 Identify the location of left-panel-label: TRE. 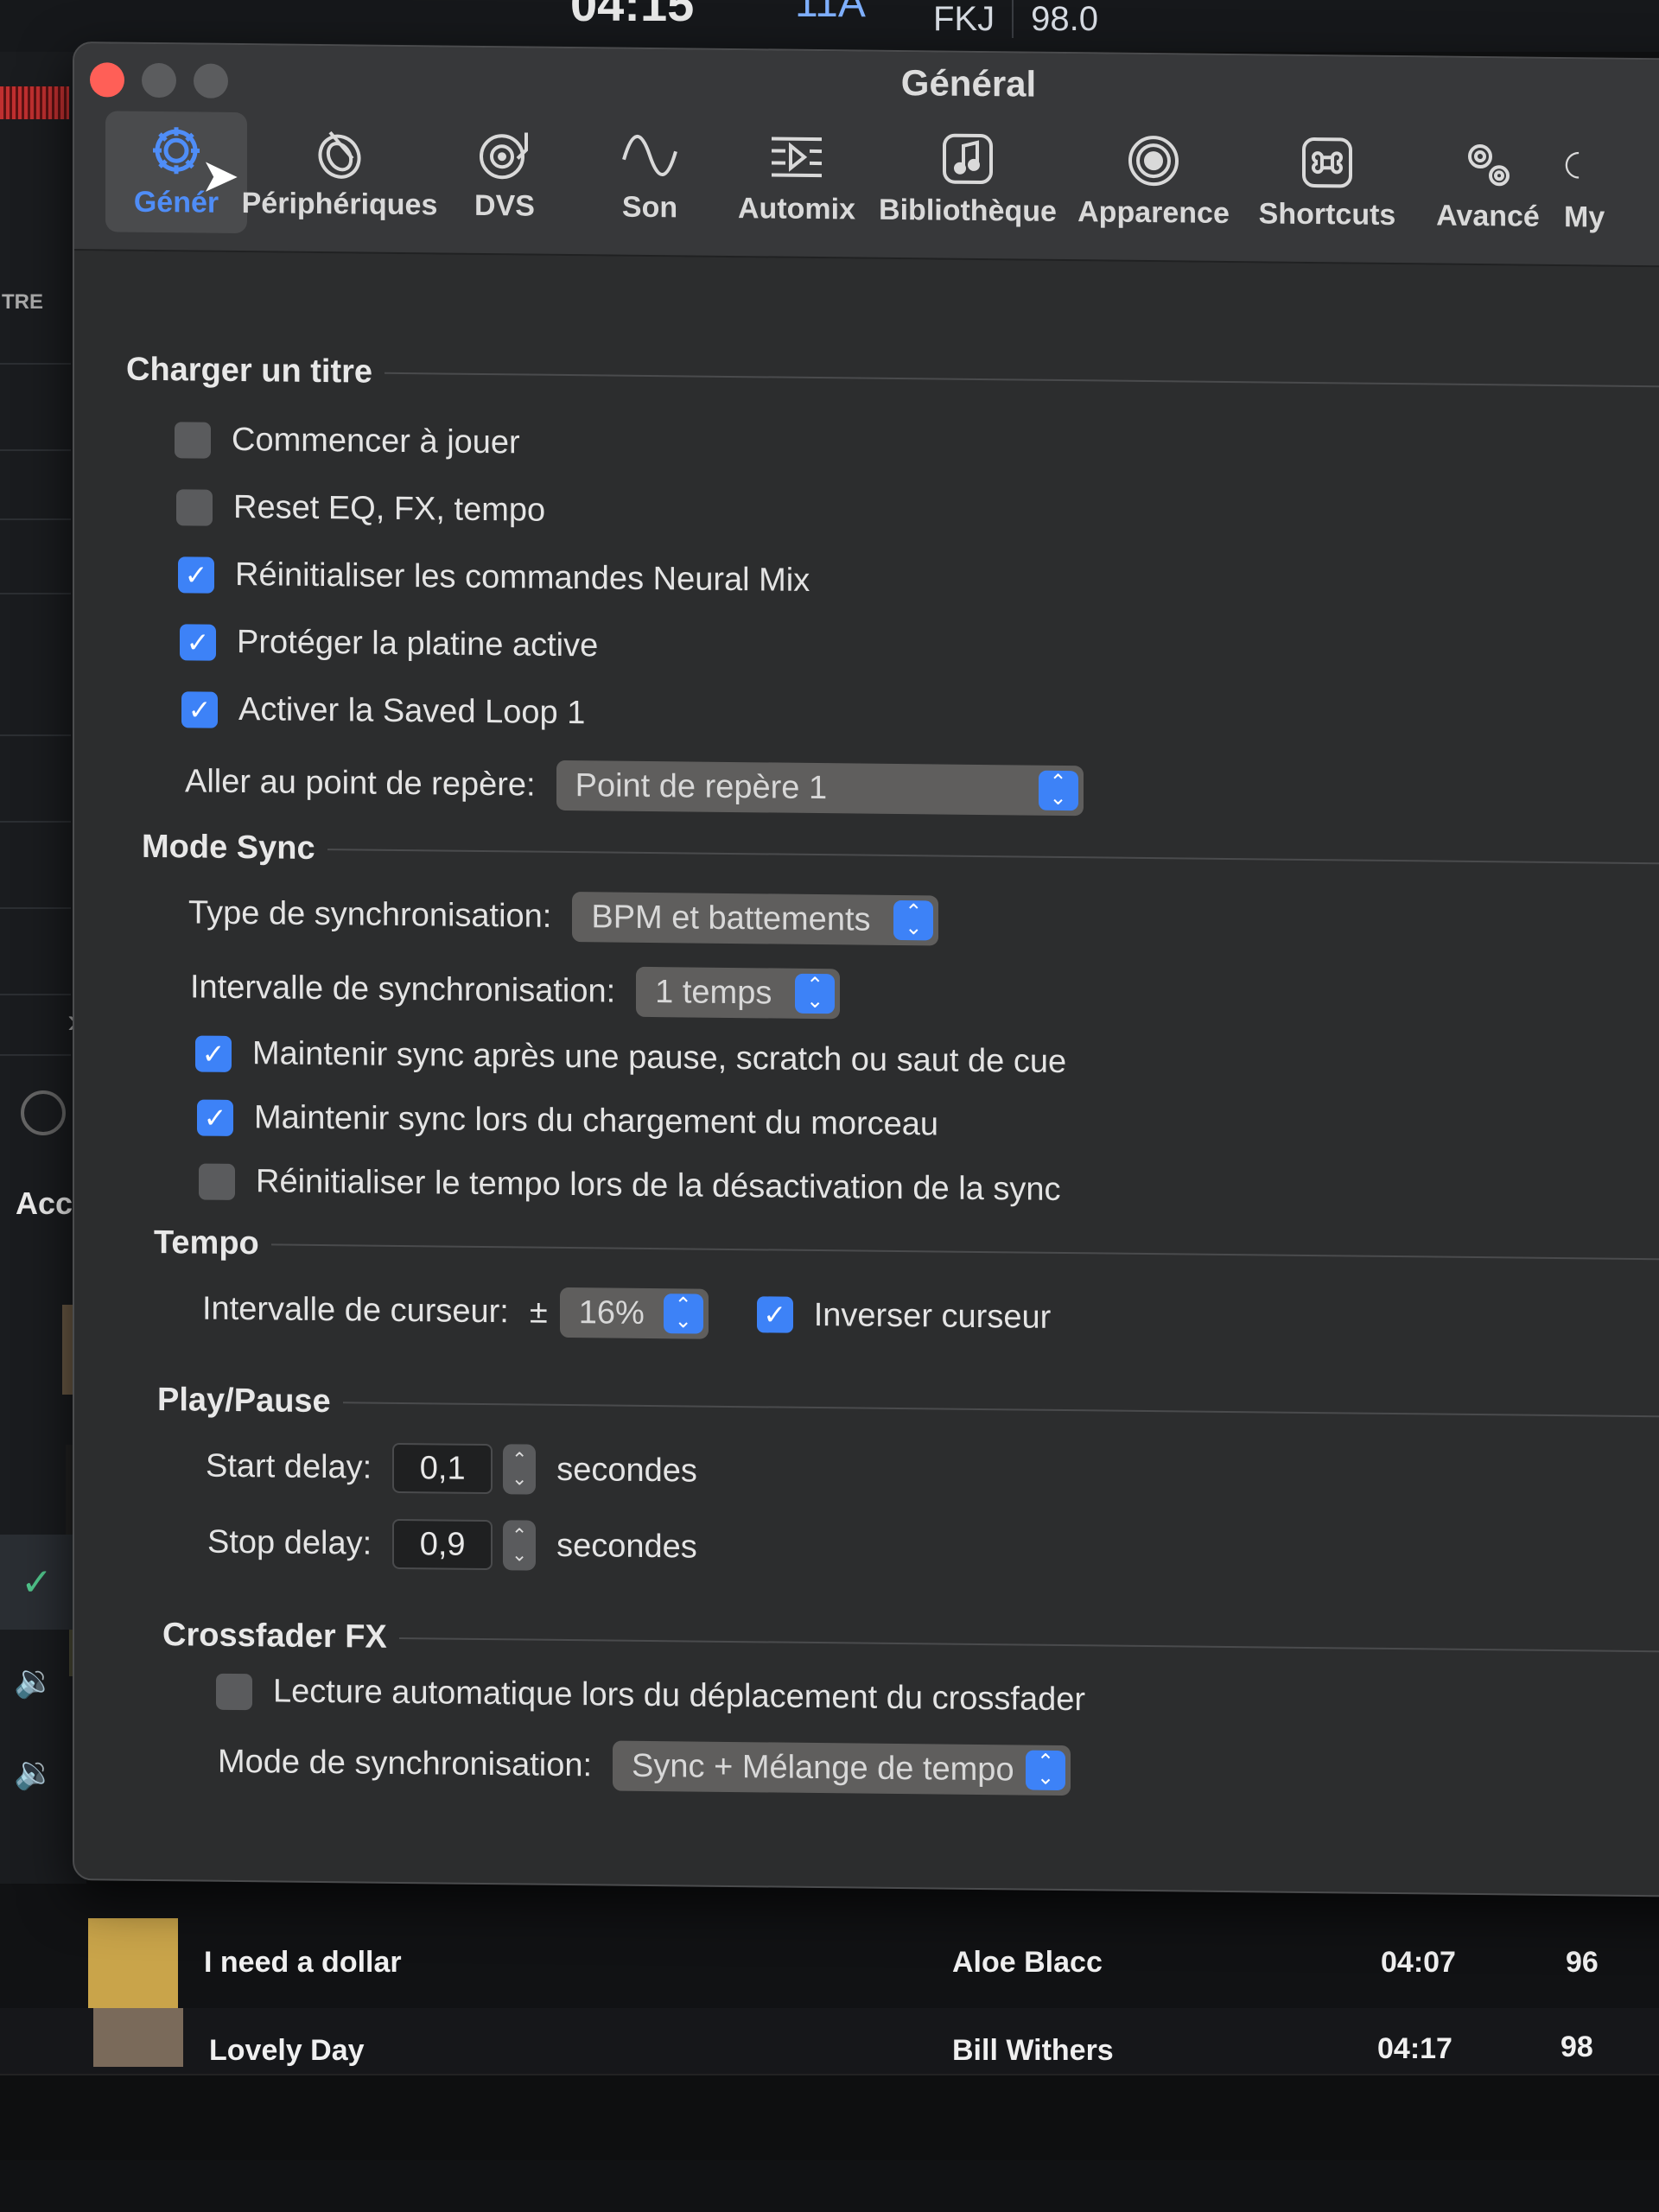
(22, 302).